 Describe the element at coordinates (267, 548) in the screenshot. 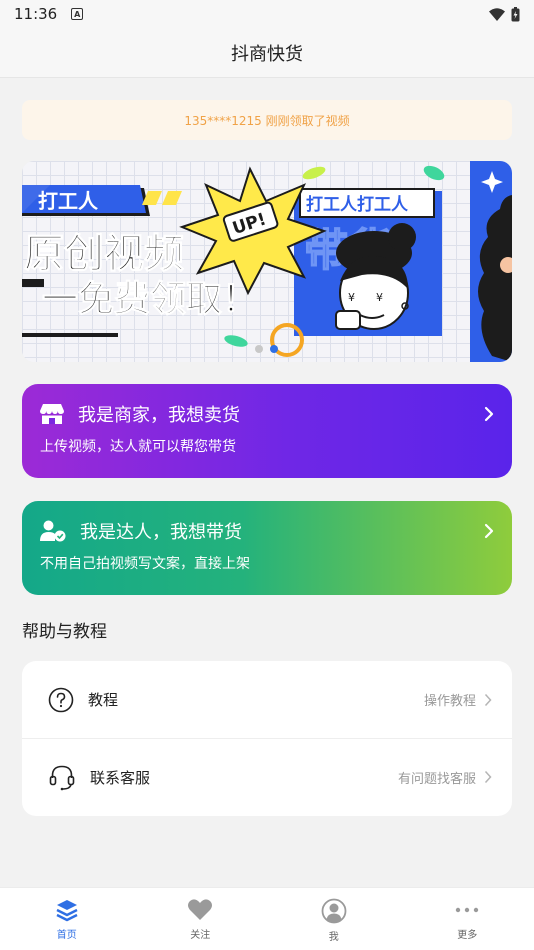

I see `influencer-card: 我是达人，我想带货 不用自己拍视频写文案，直接上架` at that location.